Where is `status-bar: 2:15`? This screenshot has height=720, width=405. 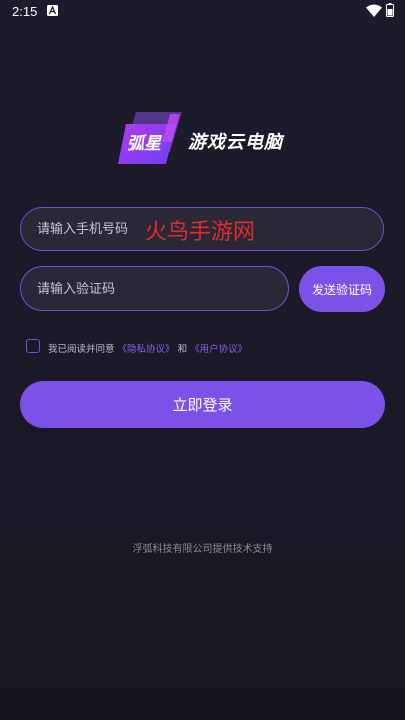
status-bar: 2:15 is located at coordinates (202, 12).